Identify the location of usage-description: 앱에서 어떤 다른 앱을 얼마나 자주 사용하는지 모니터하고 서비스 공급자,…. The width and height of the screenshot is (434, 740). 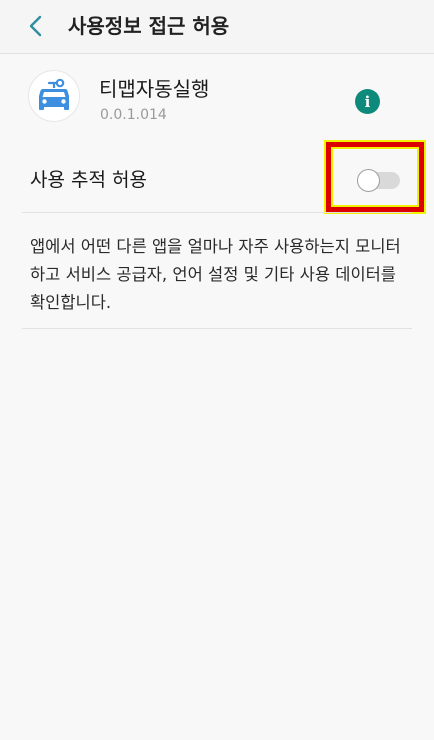
(215, 274).